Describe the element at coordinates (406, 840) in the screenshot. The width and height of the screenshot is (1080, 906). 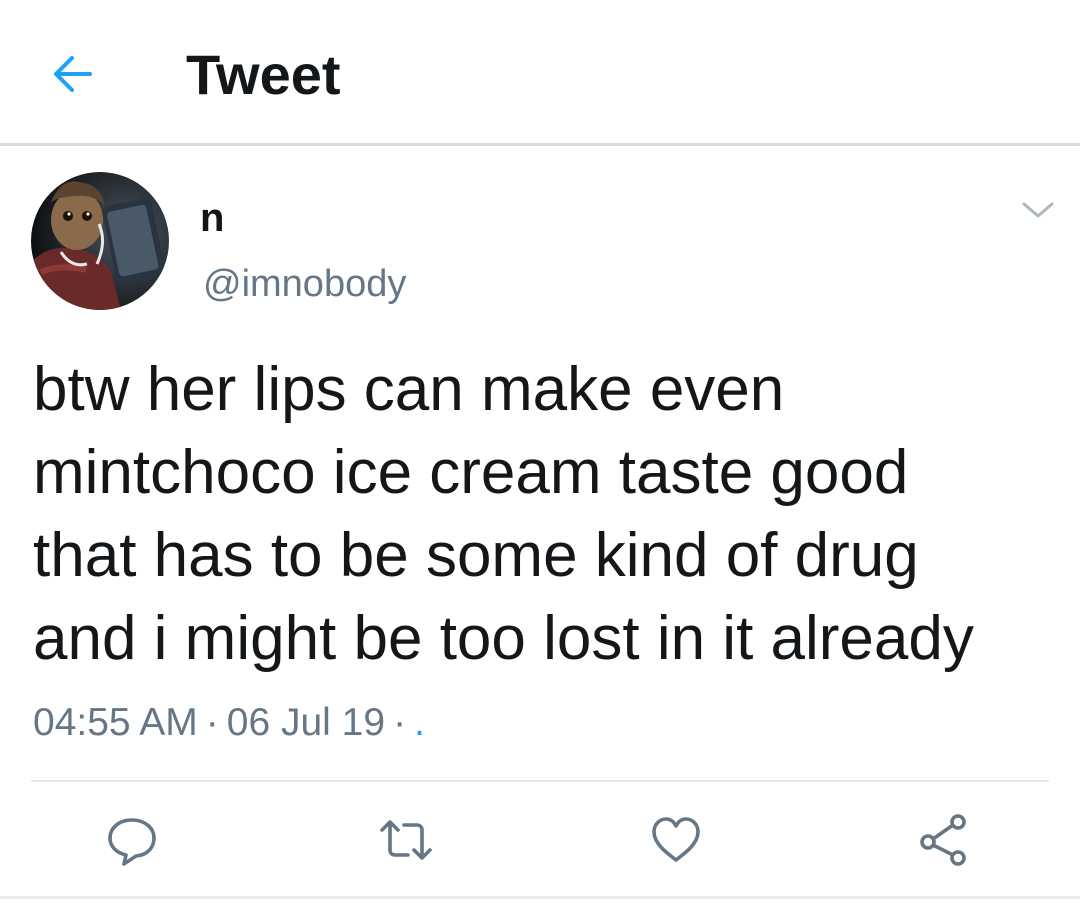
I see `retweet-icon` at that location.